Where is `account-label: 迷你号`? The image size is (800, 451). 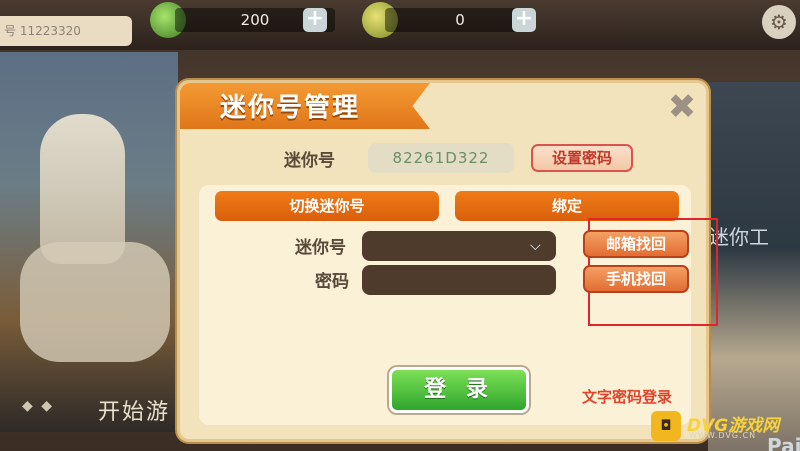 account-label: 迷你号 is located at coordinates (320, 248).